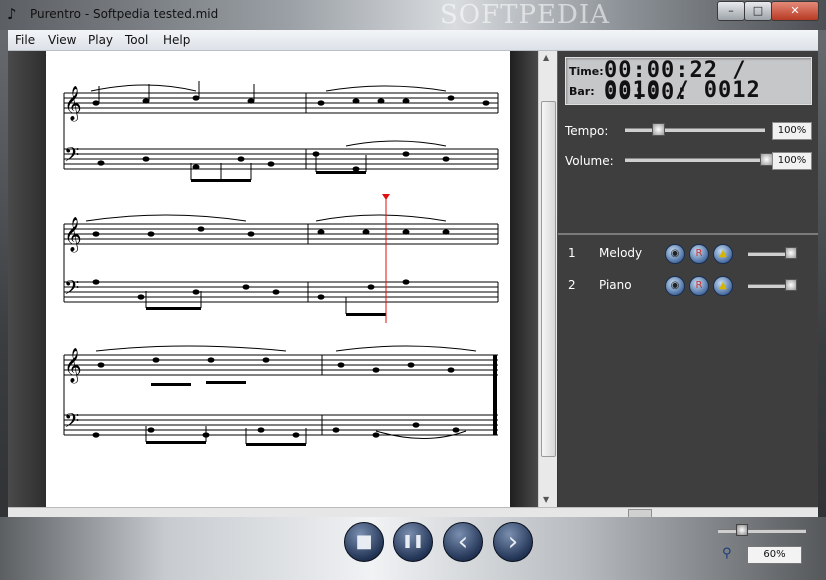  What do you see at coordinates (25, 40) in the screenshot?
I see `menu-file: File` at bounding box center [25, 40].